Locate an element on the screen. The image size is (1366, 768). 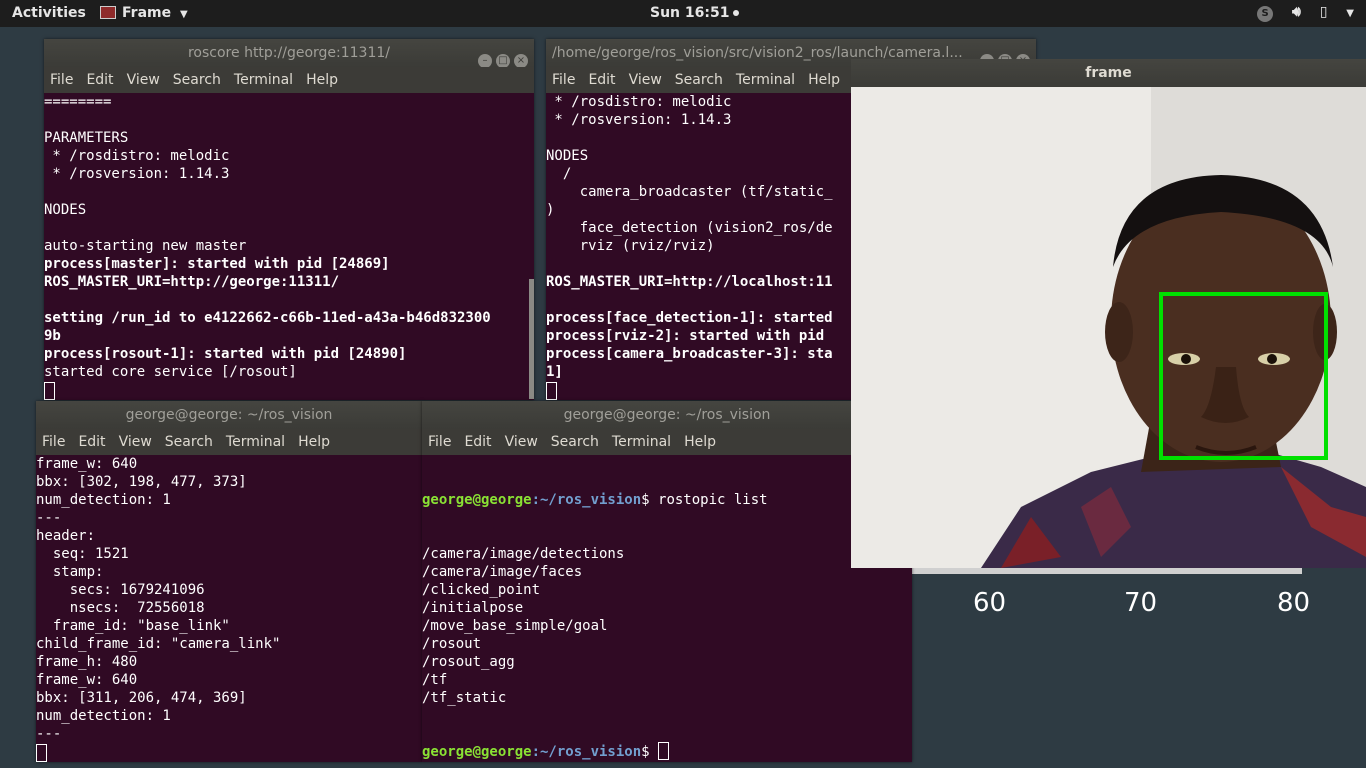
window-title: roscore http://george:11311/ is located at coordinates (288, 53).